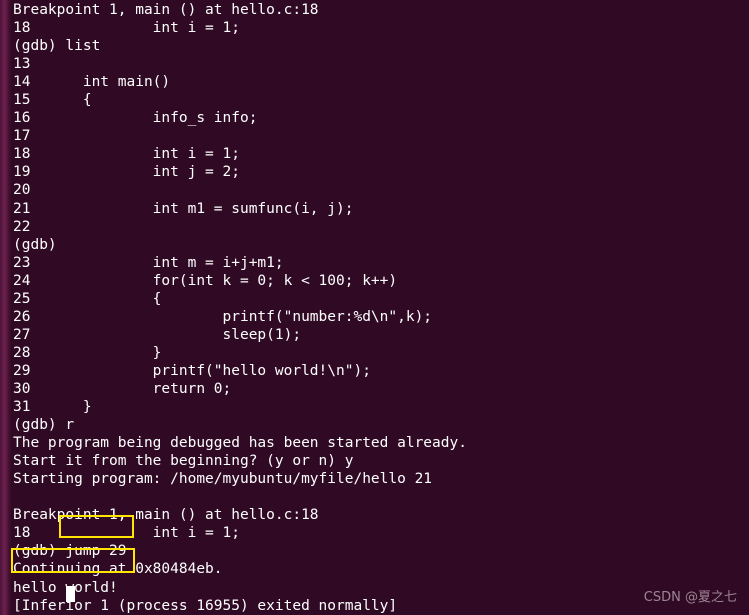 The width and height of the screenshot is (749, 615). I want to click on terminal-line: (gdb) jump 29, so click(70, 551).